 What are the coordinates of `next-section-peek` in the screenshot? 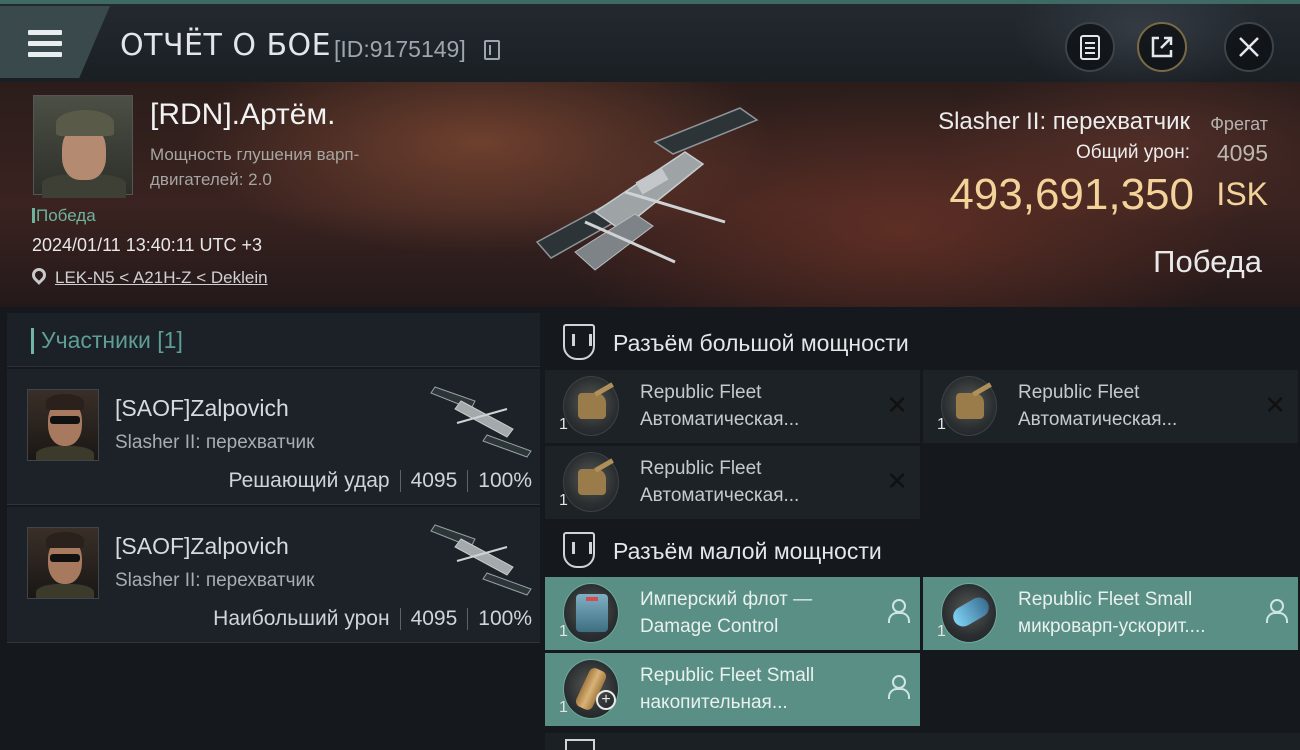 It's located at (922, 741).